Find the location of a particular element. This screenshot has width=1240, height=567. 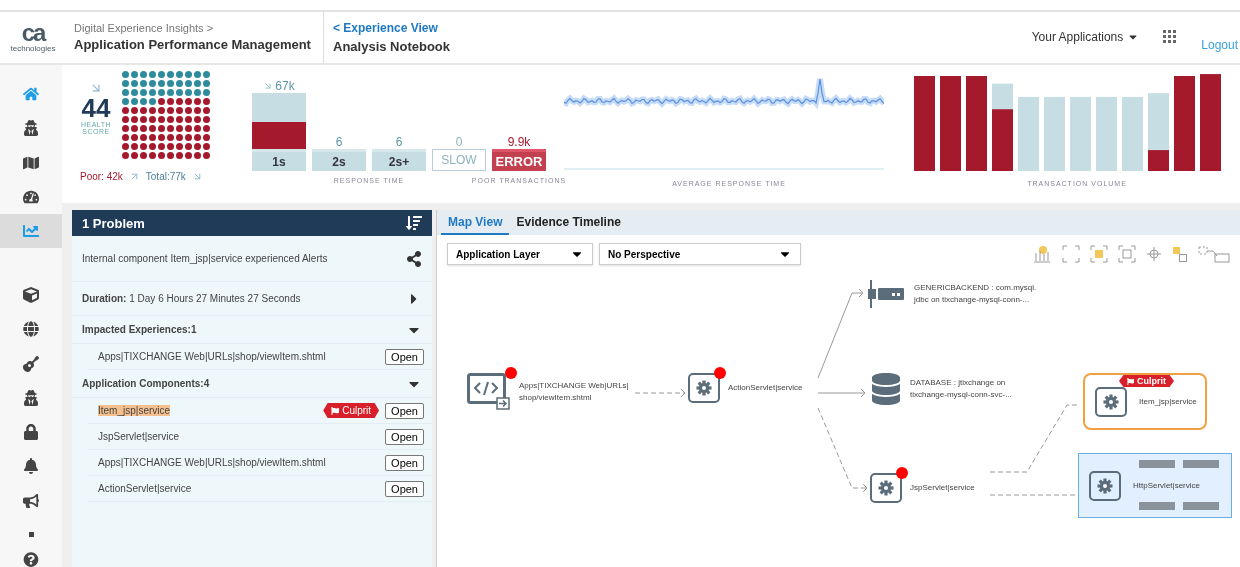

globe-icon is located at coordinates (31, 329).